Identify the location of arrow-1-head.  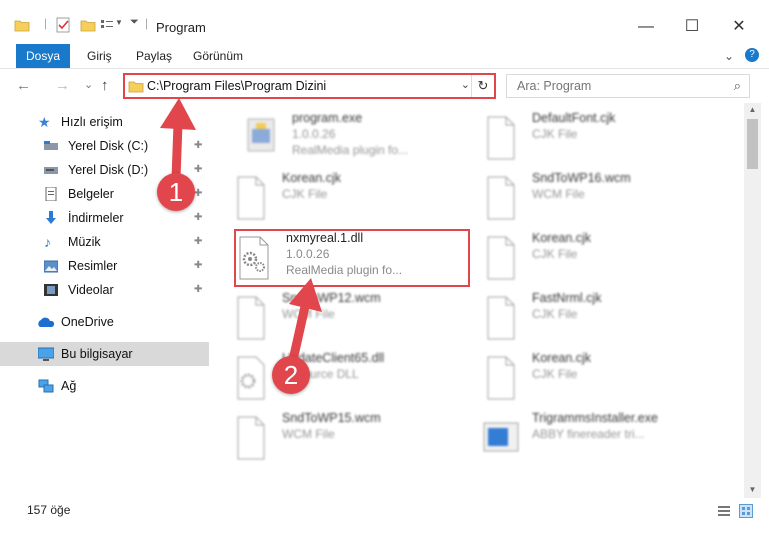
(178, 114).